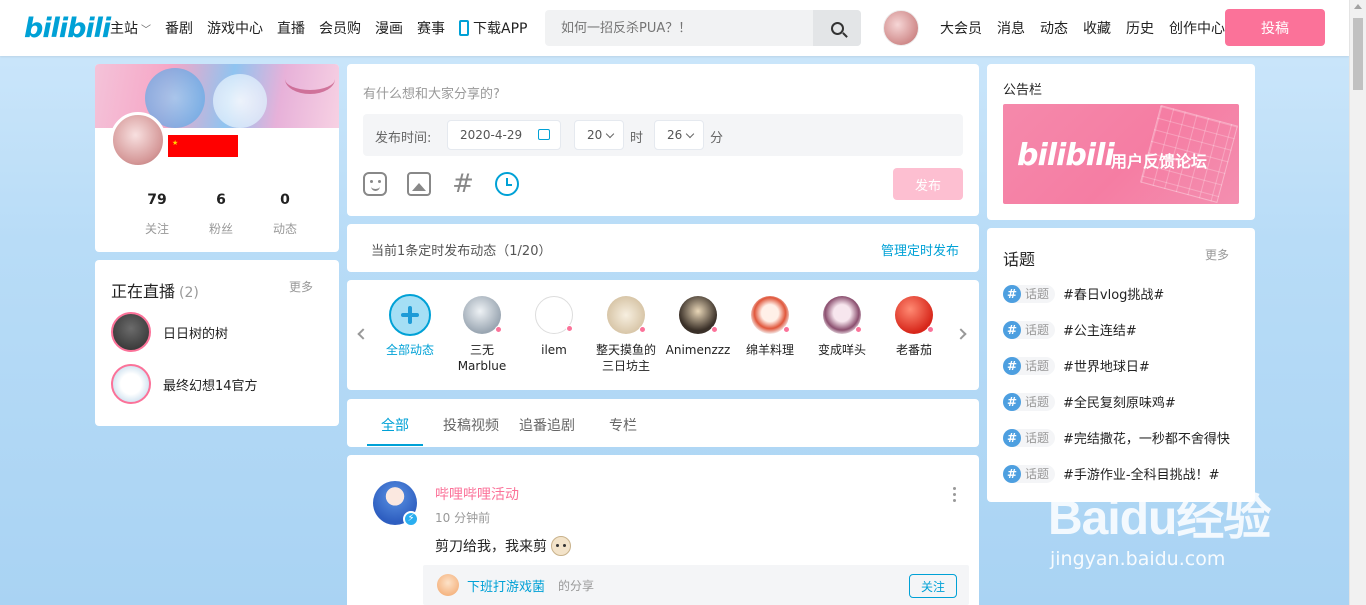 The width and height of the screenshot is (1366, 605). What do you see at coordinates (448, 585) in the screenshot?
I see `share-user-avatar` at bounding box center [448, 585].